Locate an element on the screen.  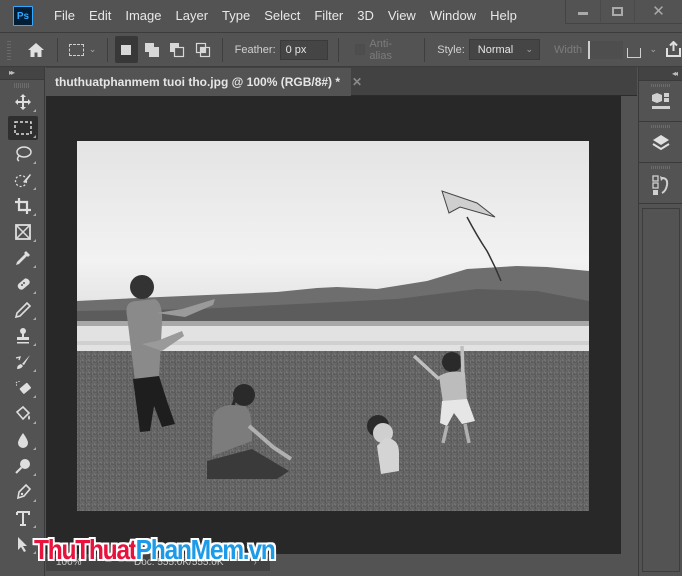
menu-layer: Layer is located at coordinates (192, 16).